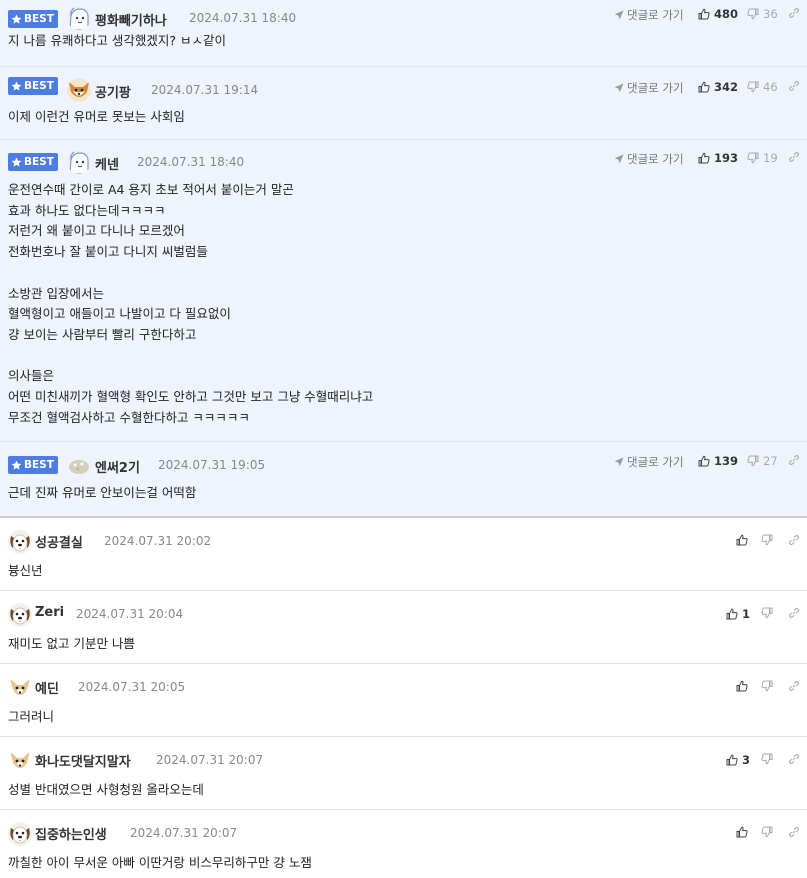 Image resolution: width=807 pixels, height=878 pixels. I want to click on comment-date: 2024.07.31 19:14, so click(205, 90).